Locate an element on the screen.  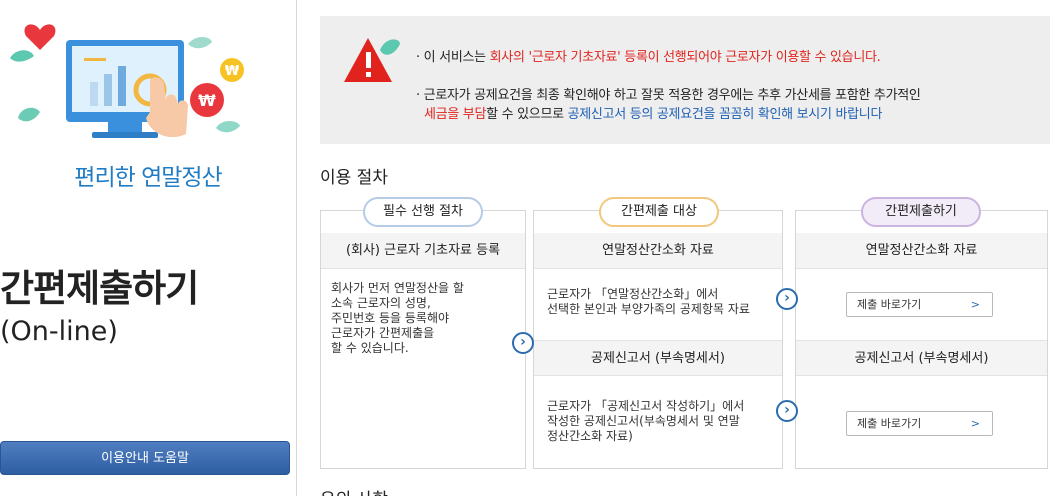
company-basic-data-header: (회사) 근로자 기초자료 등록 is located at coordinates (423, 251).